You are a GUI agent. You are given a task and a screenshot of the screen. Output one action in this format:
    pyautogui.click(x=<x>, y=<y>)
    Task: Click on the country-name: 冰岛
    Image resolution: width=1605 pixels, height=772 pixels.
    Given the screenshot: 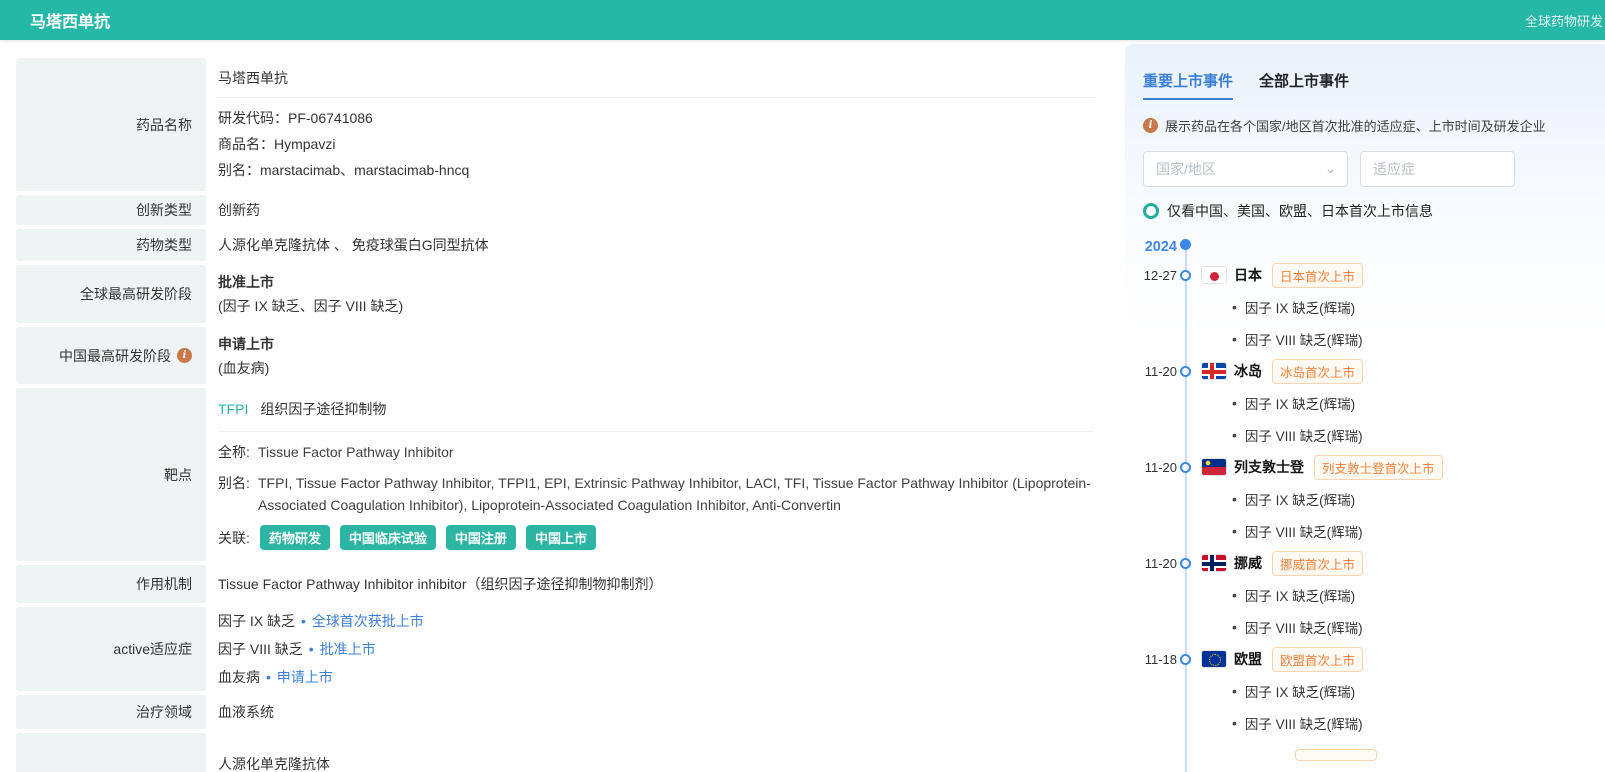 What is the action you would take?
    pyautogui.click(x=1248, y=371)
    